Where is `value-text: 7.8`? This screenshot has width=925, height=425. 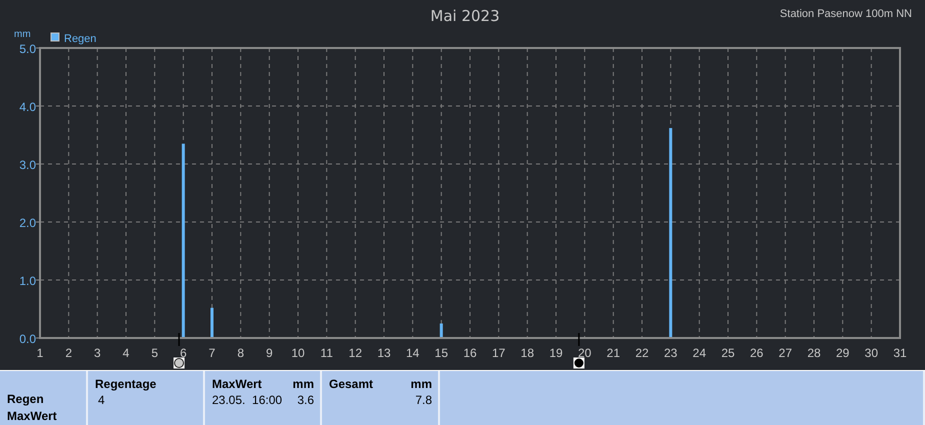
value-text: 7.8 is located at coordinates (423, 400).